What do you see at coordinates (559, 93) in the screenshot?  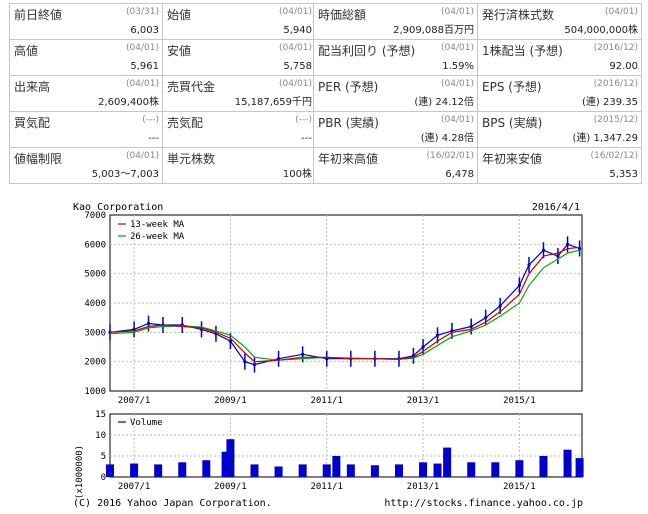 I see `quote-cell: EPS (予想) (2016/12) (連) 239.35` at bounding box center [559, 93].